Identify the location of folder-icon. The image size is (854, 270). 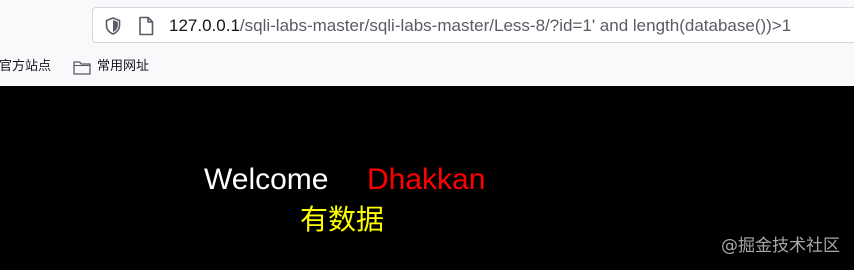
(82, 67).